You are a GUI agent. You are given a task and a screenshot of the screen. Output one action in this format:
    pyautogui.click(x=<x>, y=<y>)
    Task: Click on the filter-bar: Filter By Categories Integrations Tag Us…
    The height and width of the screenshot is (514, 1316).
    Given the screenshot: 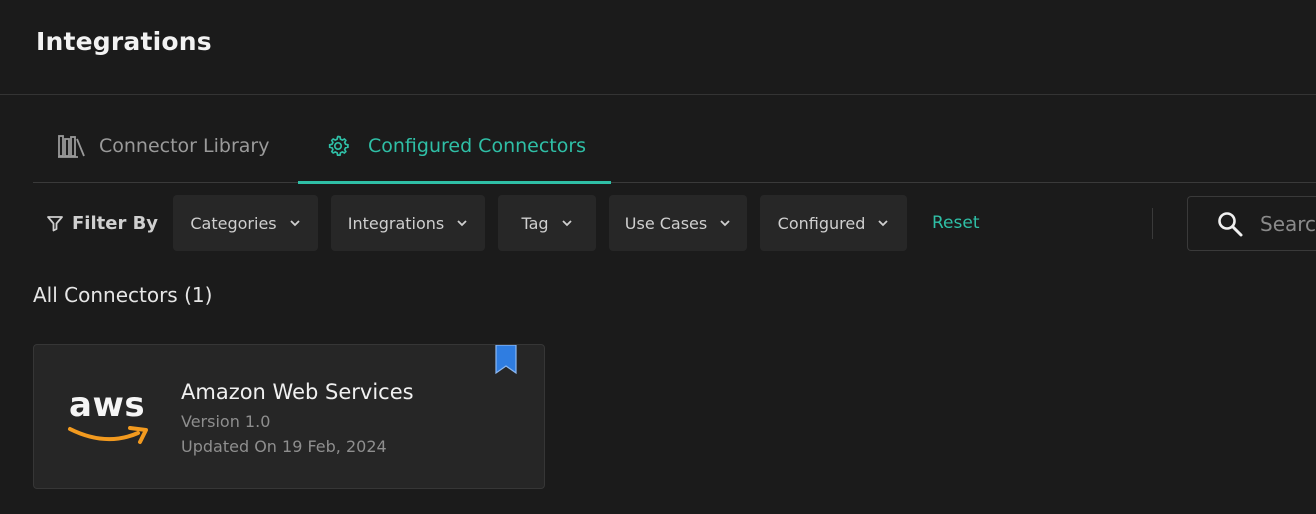 What is the action you would take?
    pyautogui.click(x=674, y=223)
    